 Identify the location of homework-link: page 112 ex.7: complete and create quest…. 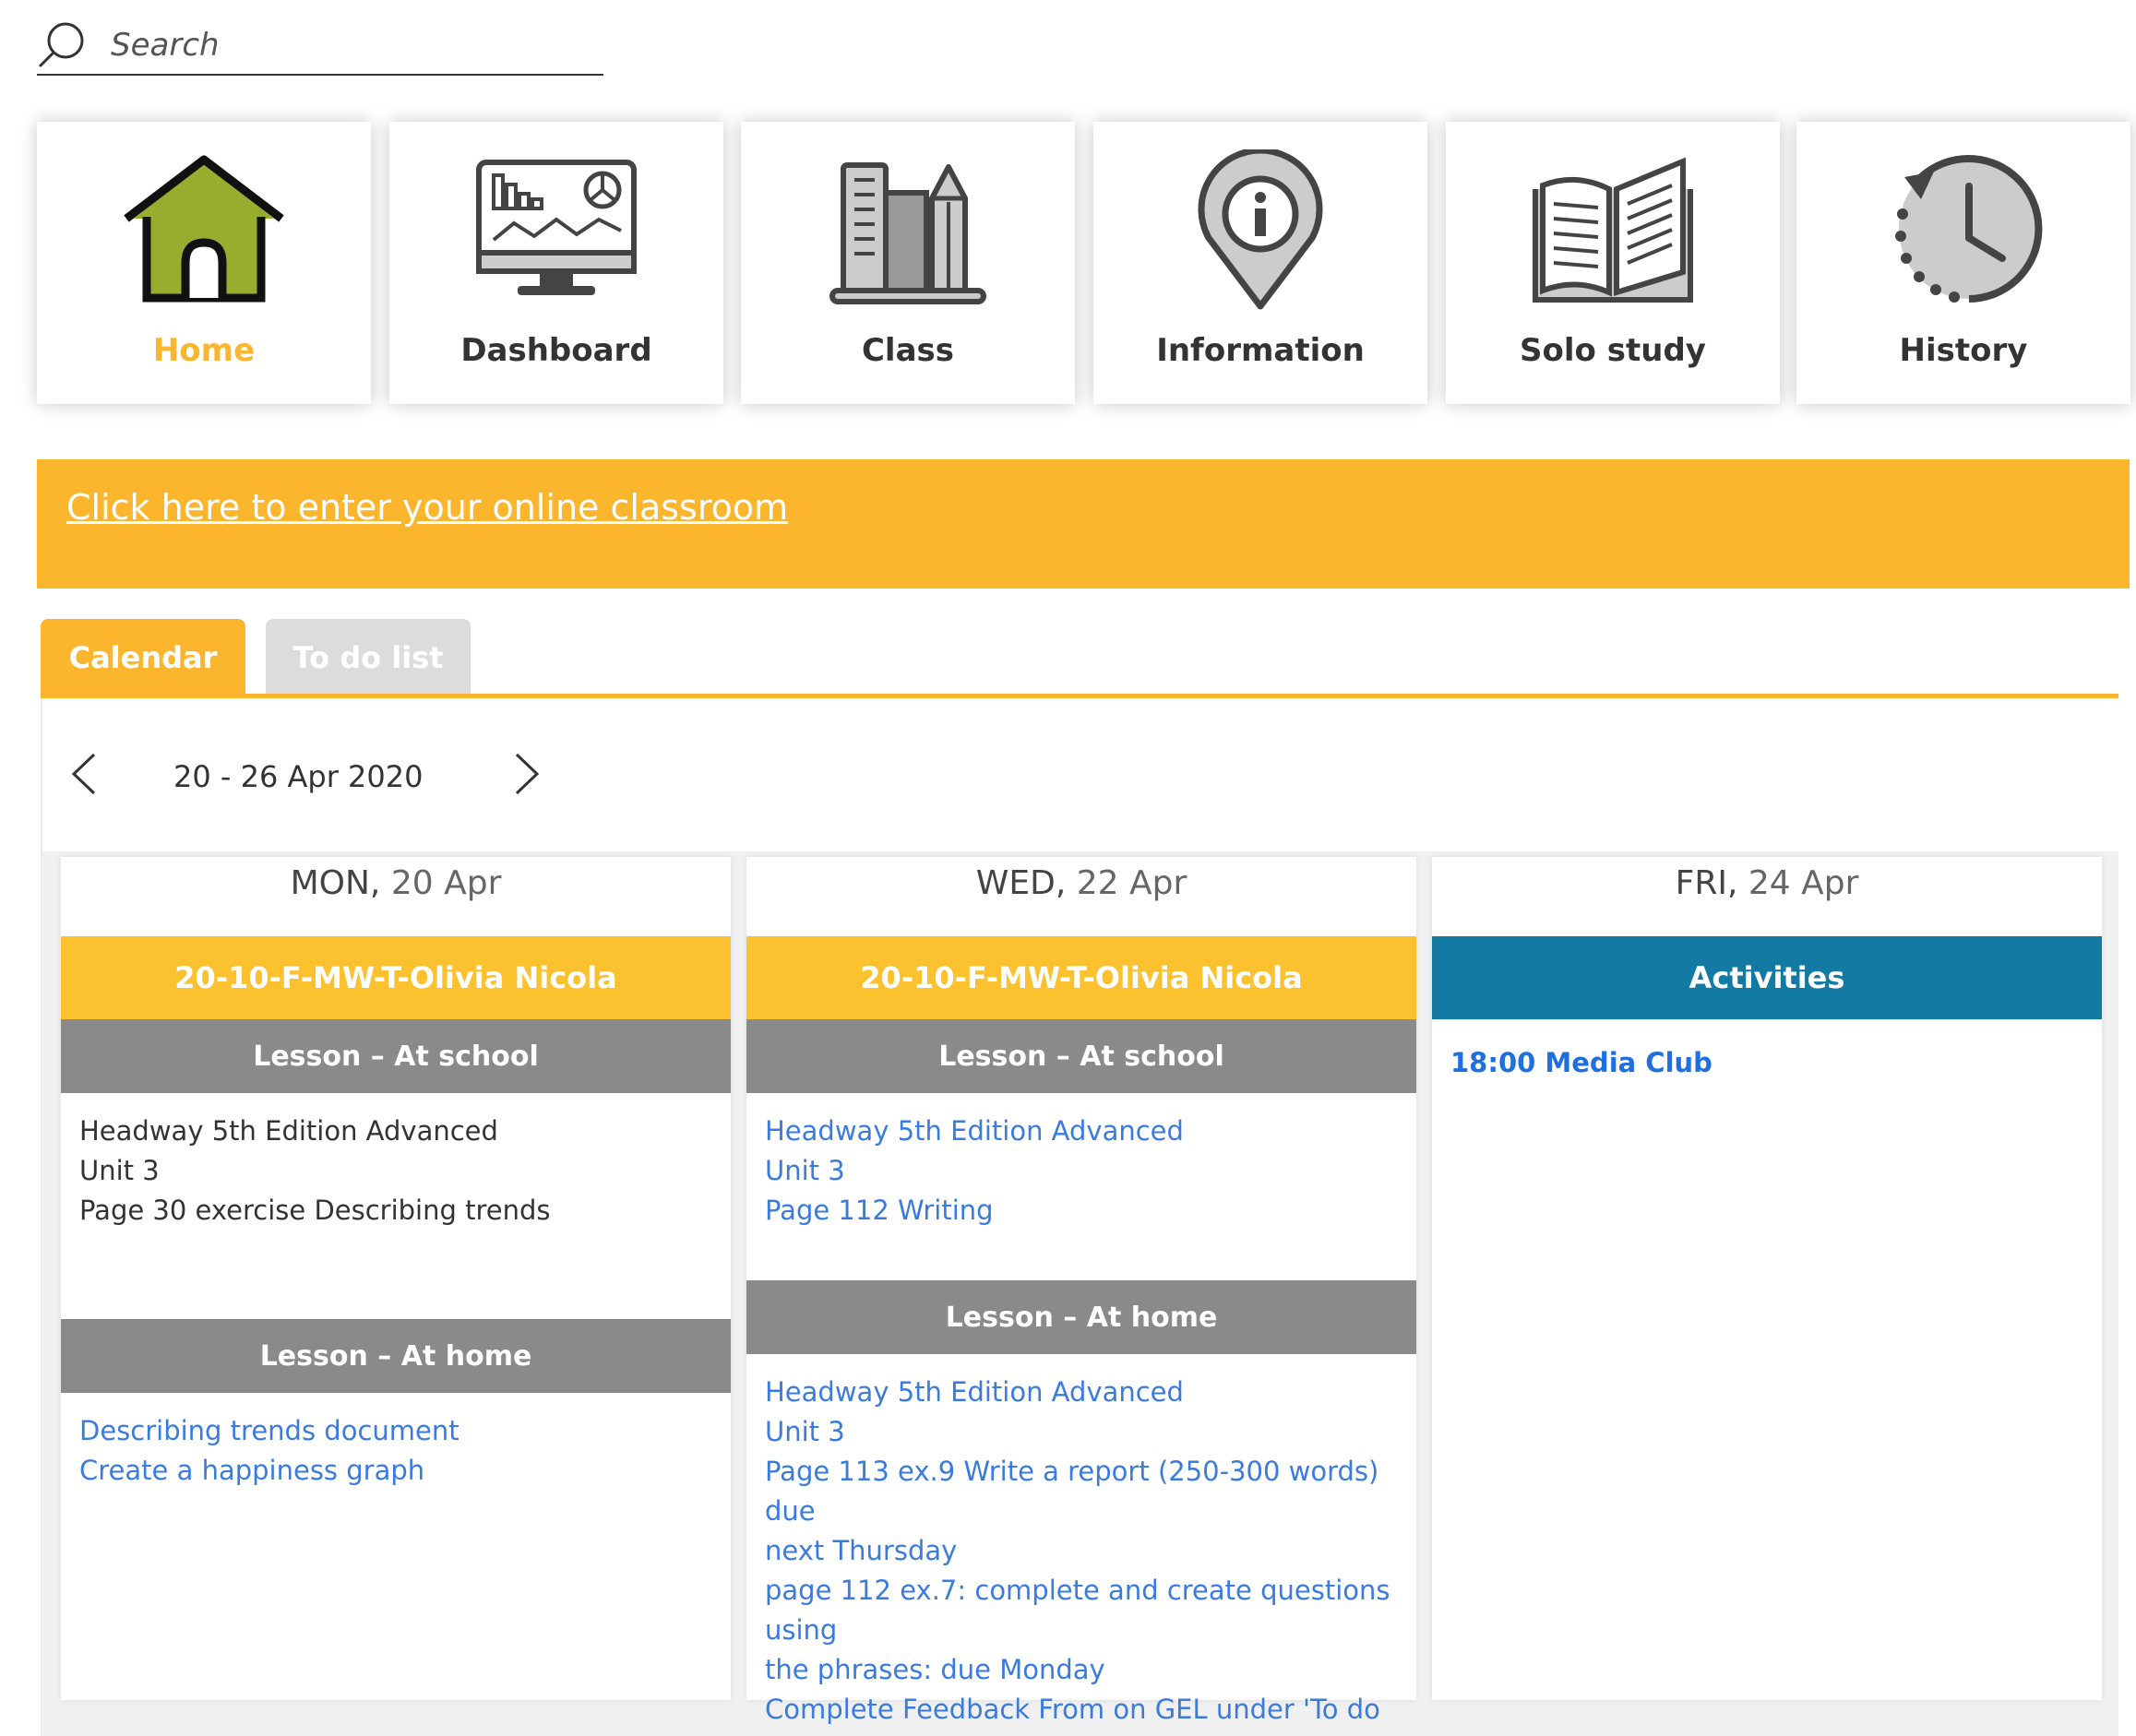
(1083, 1610).